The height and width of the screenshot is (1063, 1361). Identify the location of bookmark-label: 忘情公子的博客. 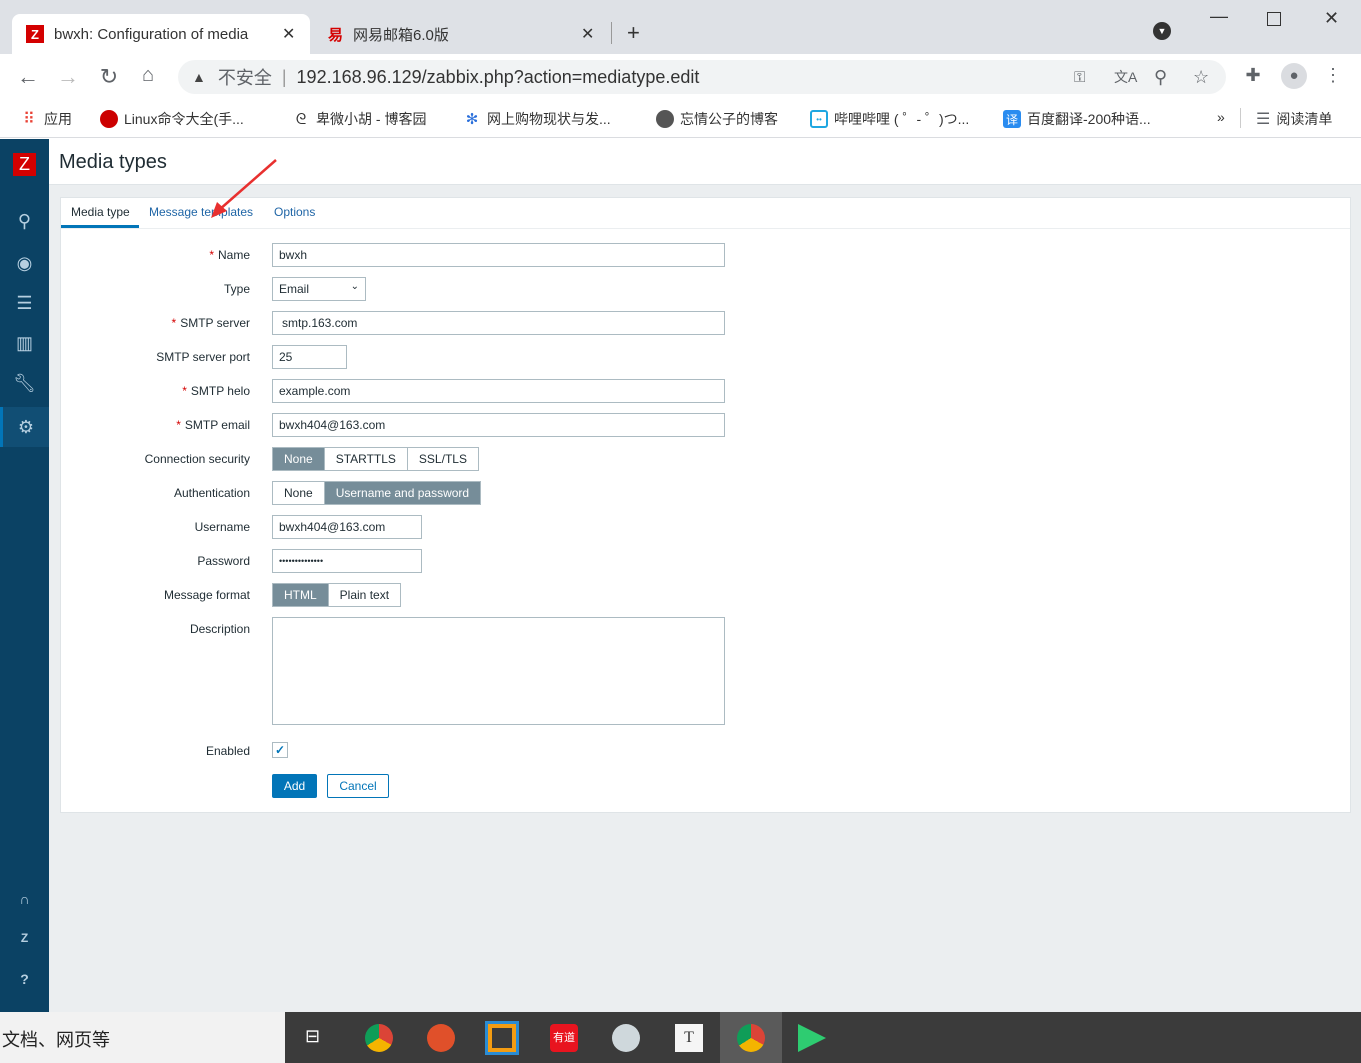
(729, 119).